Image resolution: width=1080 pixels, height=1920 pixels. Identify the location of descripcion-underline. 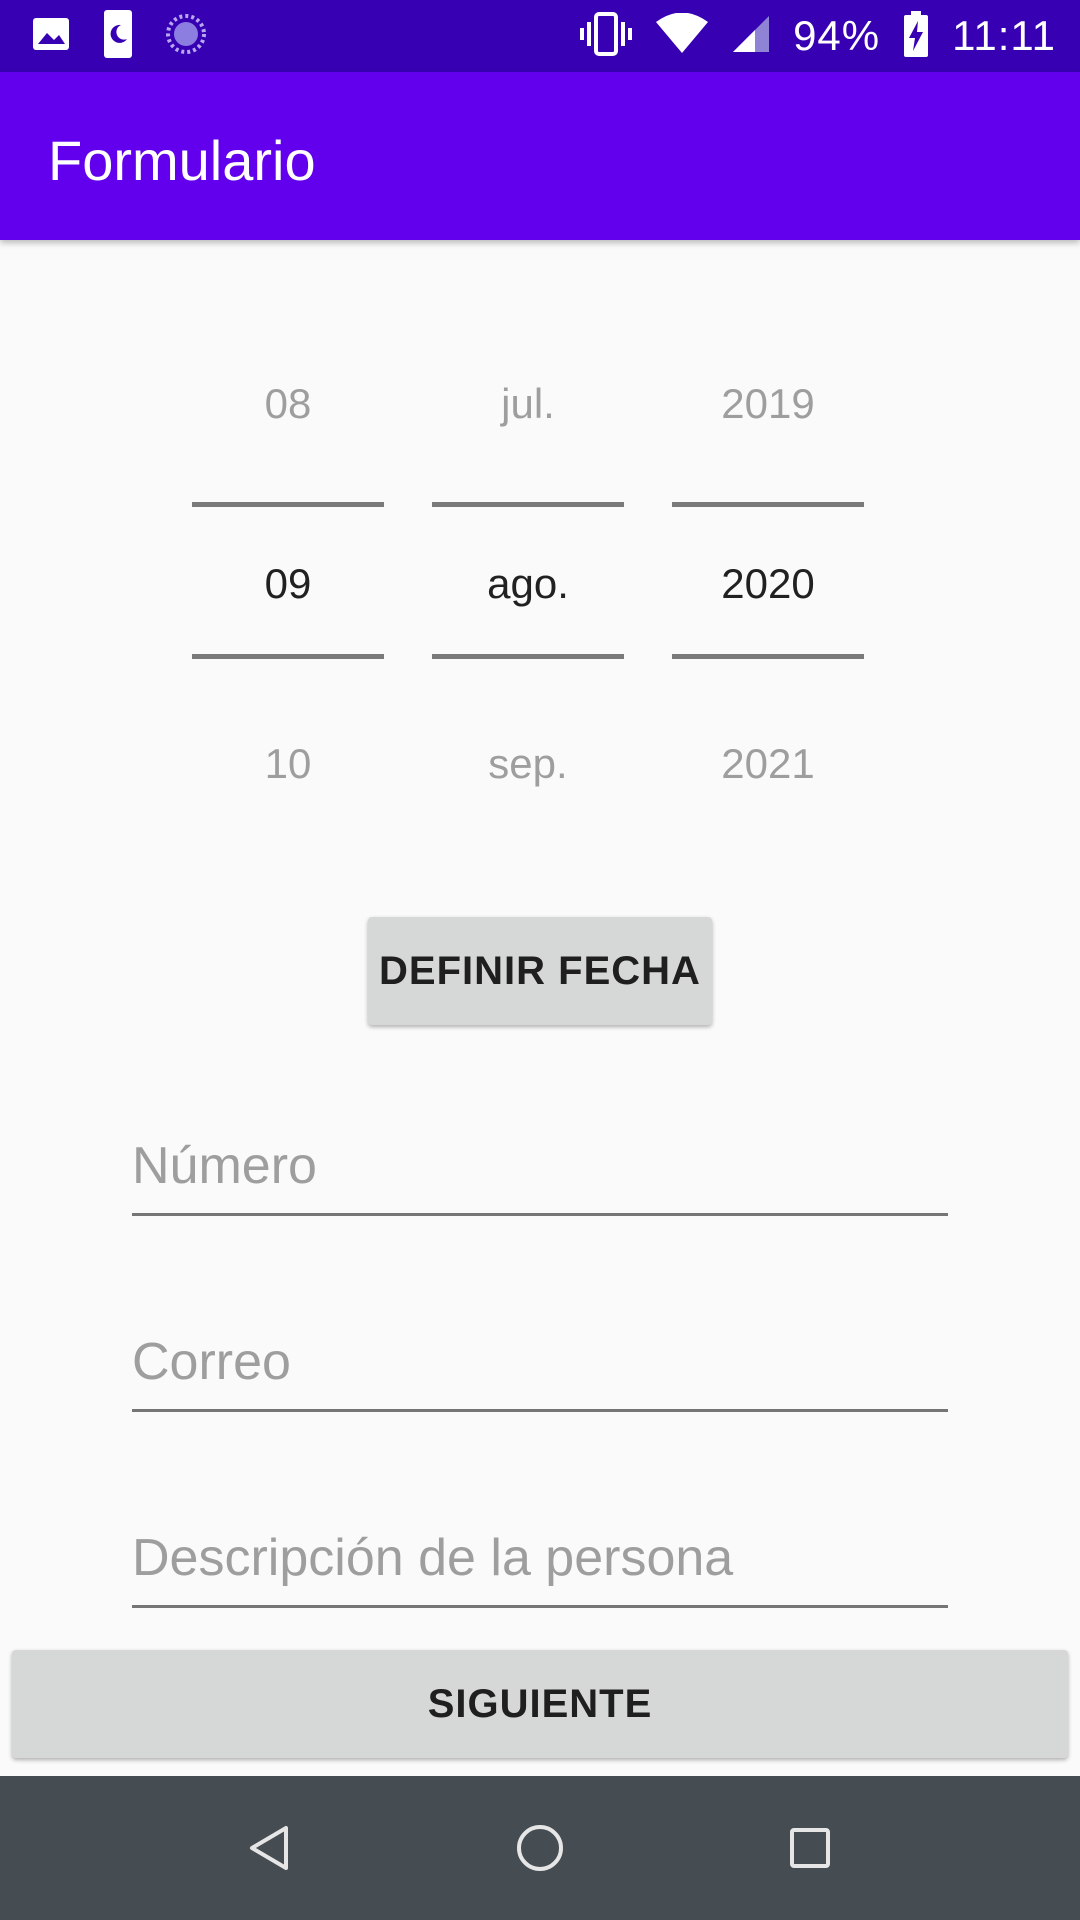
(540, 1606).